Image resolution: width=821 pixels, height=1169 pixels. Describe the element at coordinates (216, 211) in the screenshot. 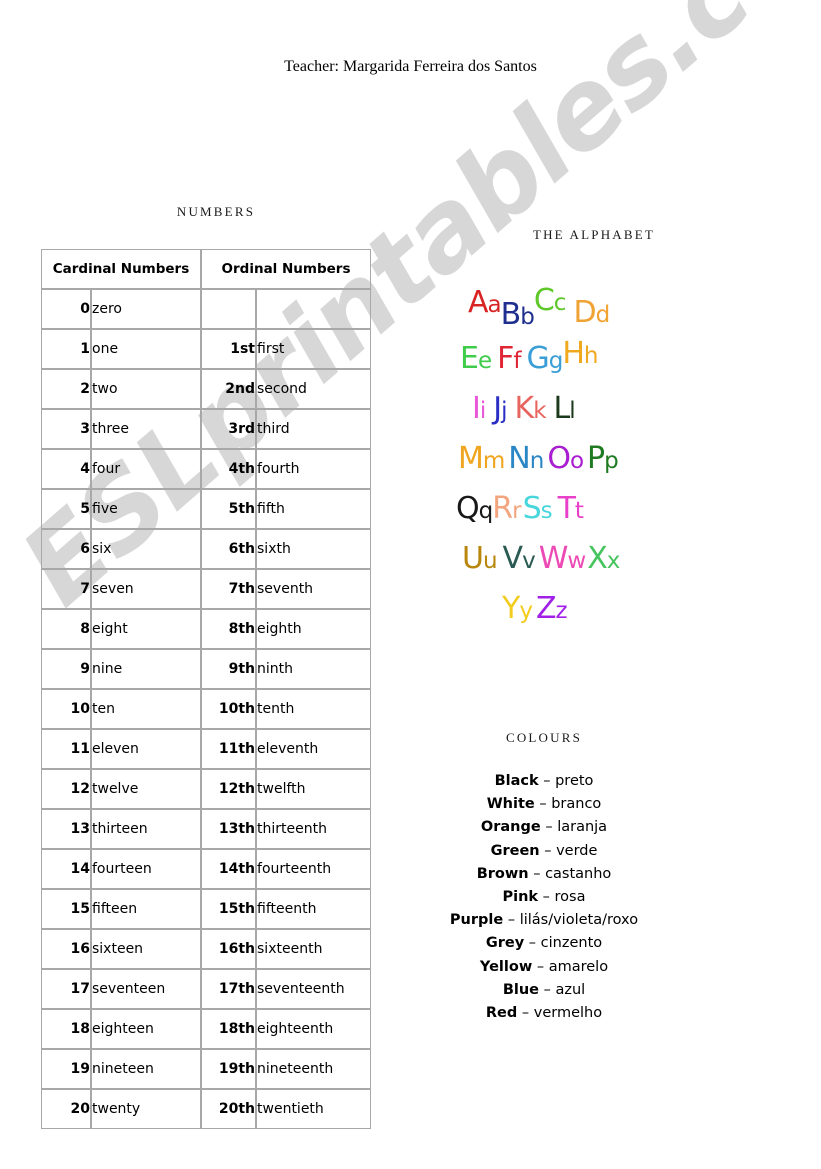

I see `numbers-section-caption: NUMBERS` at that location.